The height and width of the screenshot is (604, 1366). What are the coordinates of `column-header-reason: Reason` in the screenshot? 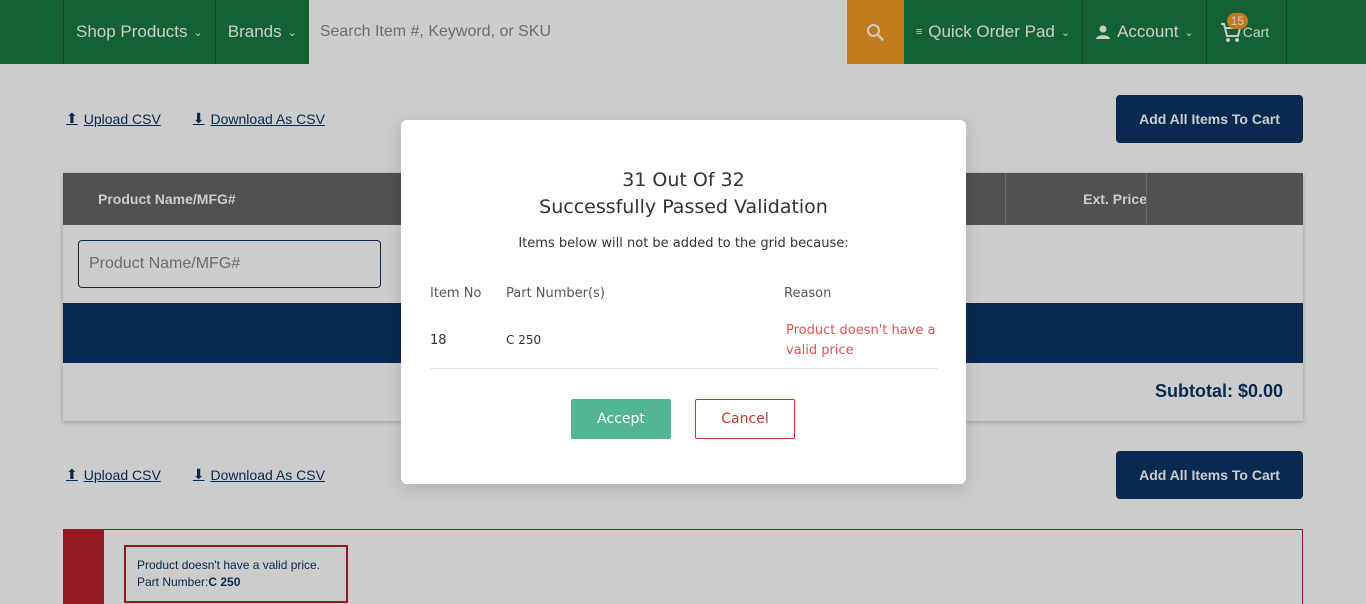 It's located at (808, 293).